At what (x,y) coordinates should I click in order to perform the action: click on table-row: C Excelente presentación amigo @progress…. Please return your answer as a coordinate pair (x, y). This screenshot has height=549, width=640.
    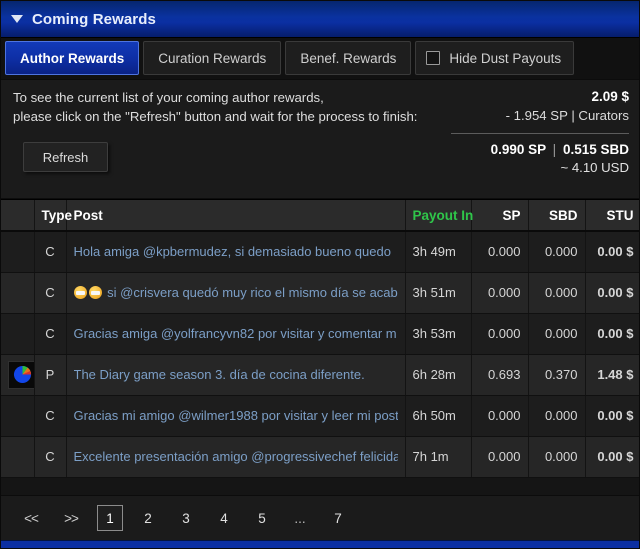
    Looking at the image, I should click on (320, 457).